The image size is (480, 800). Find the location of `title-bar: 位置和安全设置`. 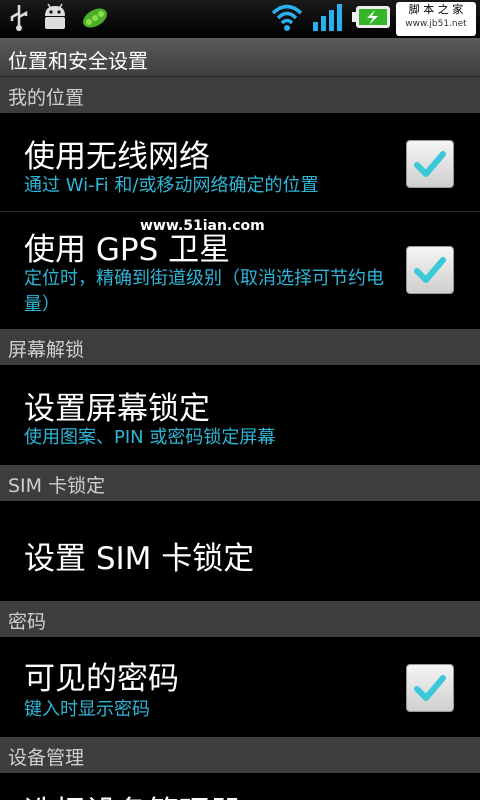

title-bar: 位置和安全设置 is located at coordinates (240, 57).